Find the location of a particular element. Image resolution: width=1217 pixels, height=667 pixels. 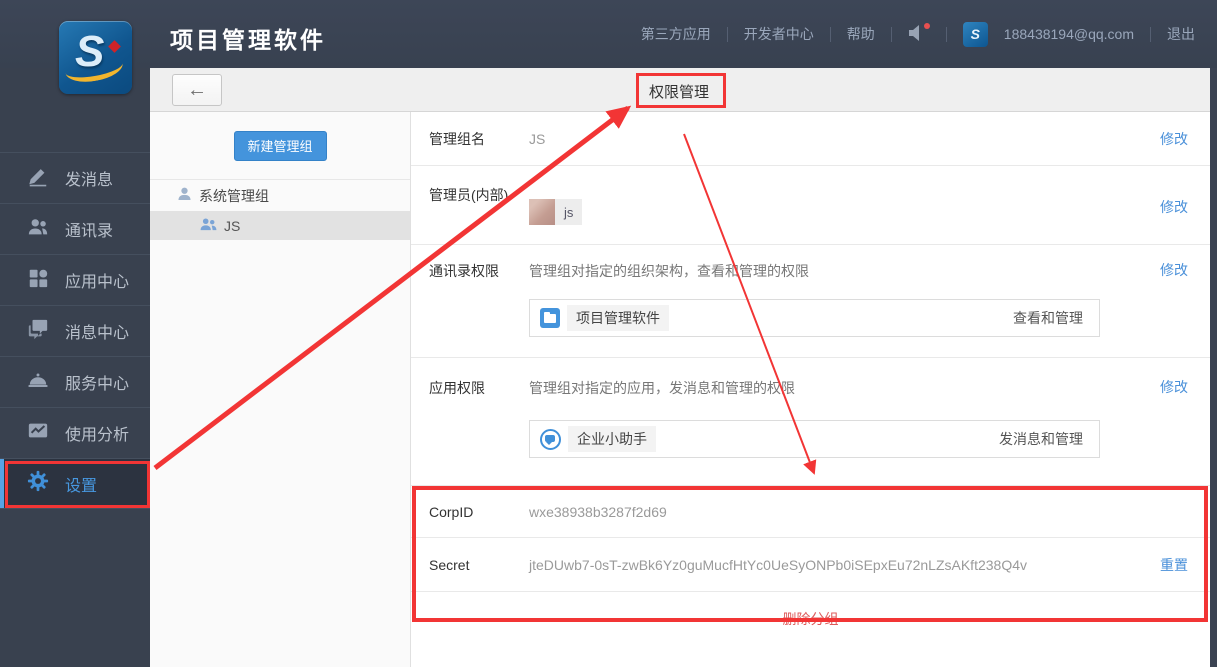

app-permission-label: 应用权限 is located at coordinates (457, 388).